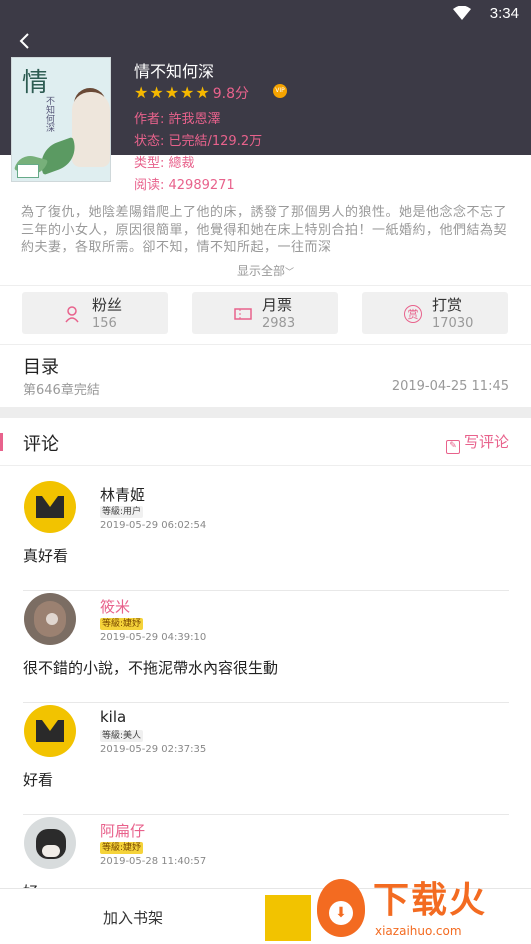 Image resolution: width=531 pixels, height=944 pixels. I want to click on show-all-link: 显示全部﹀, so click(265, 270).